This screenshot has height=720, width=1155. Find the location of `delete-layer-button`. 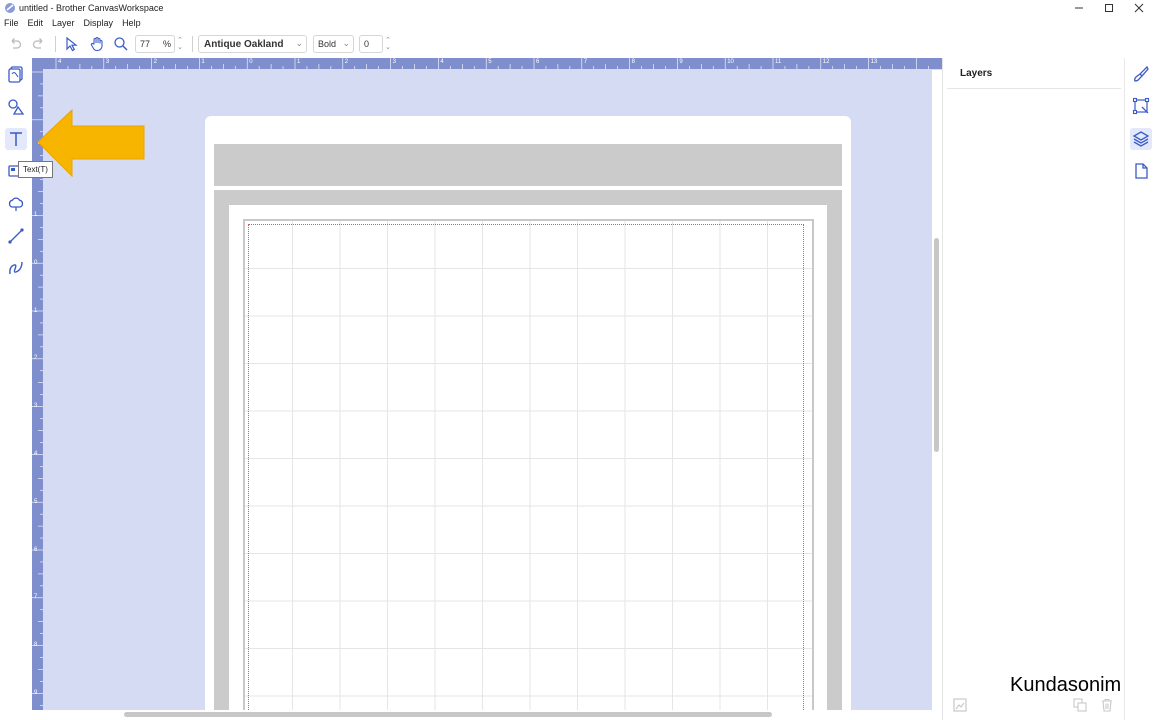

delete-layer-button is located at coordinates (1107, 705).